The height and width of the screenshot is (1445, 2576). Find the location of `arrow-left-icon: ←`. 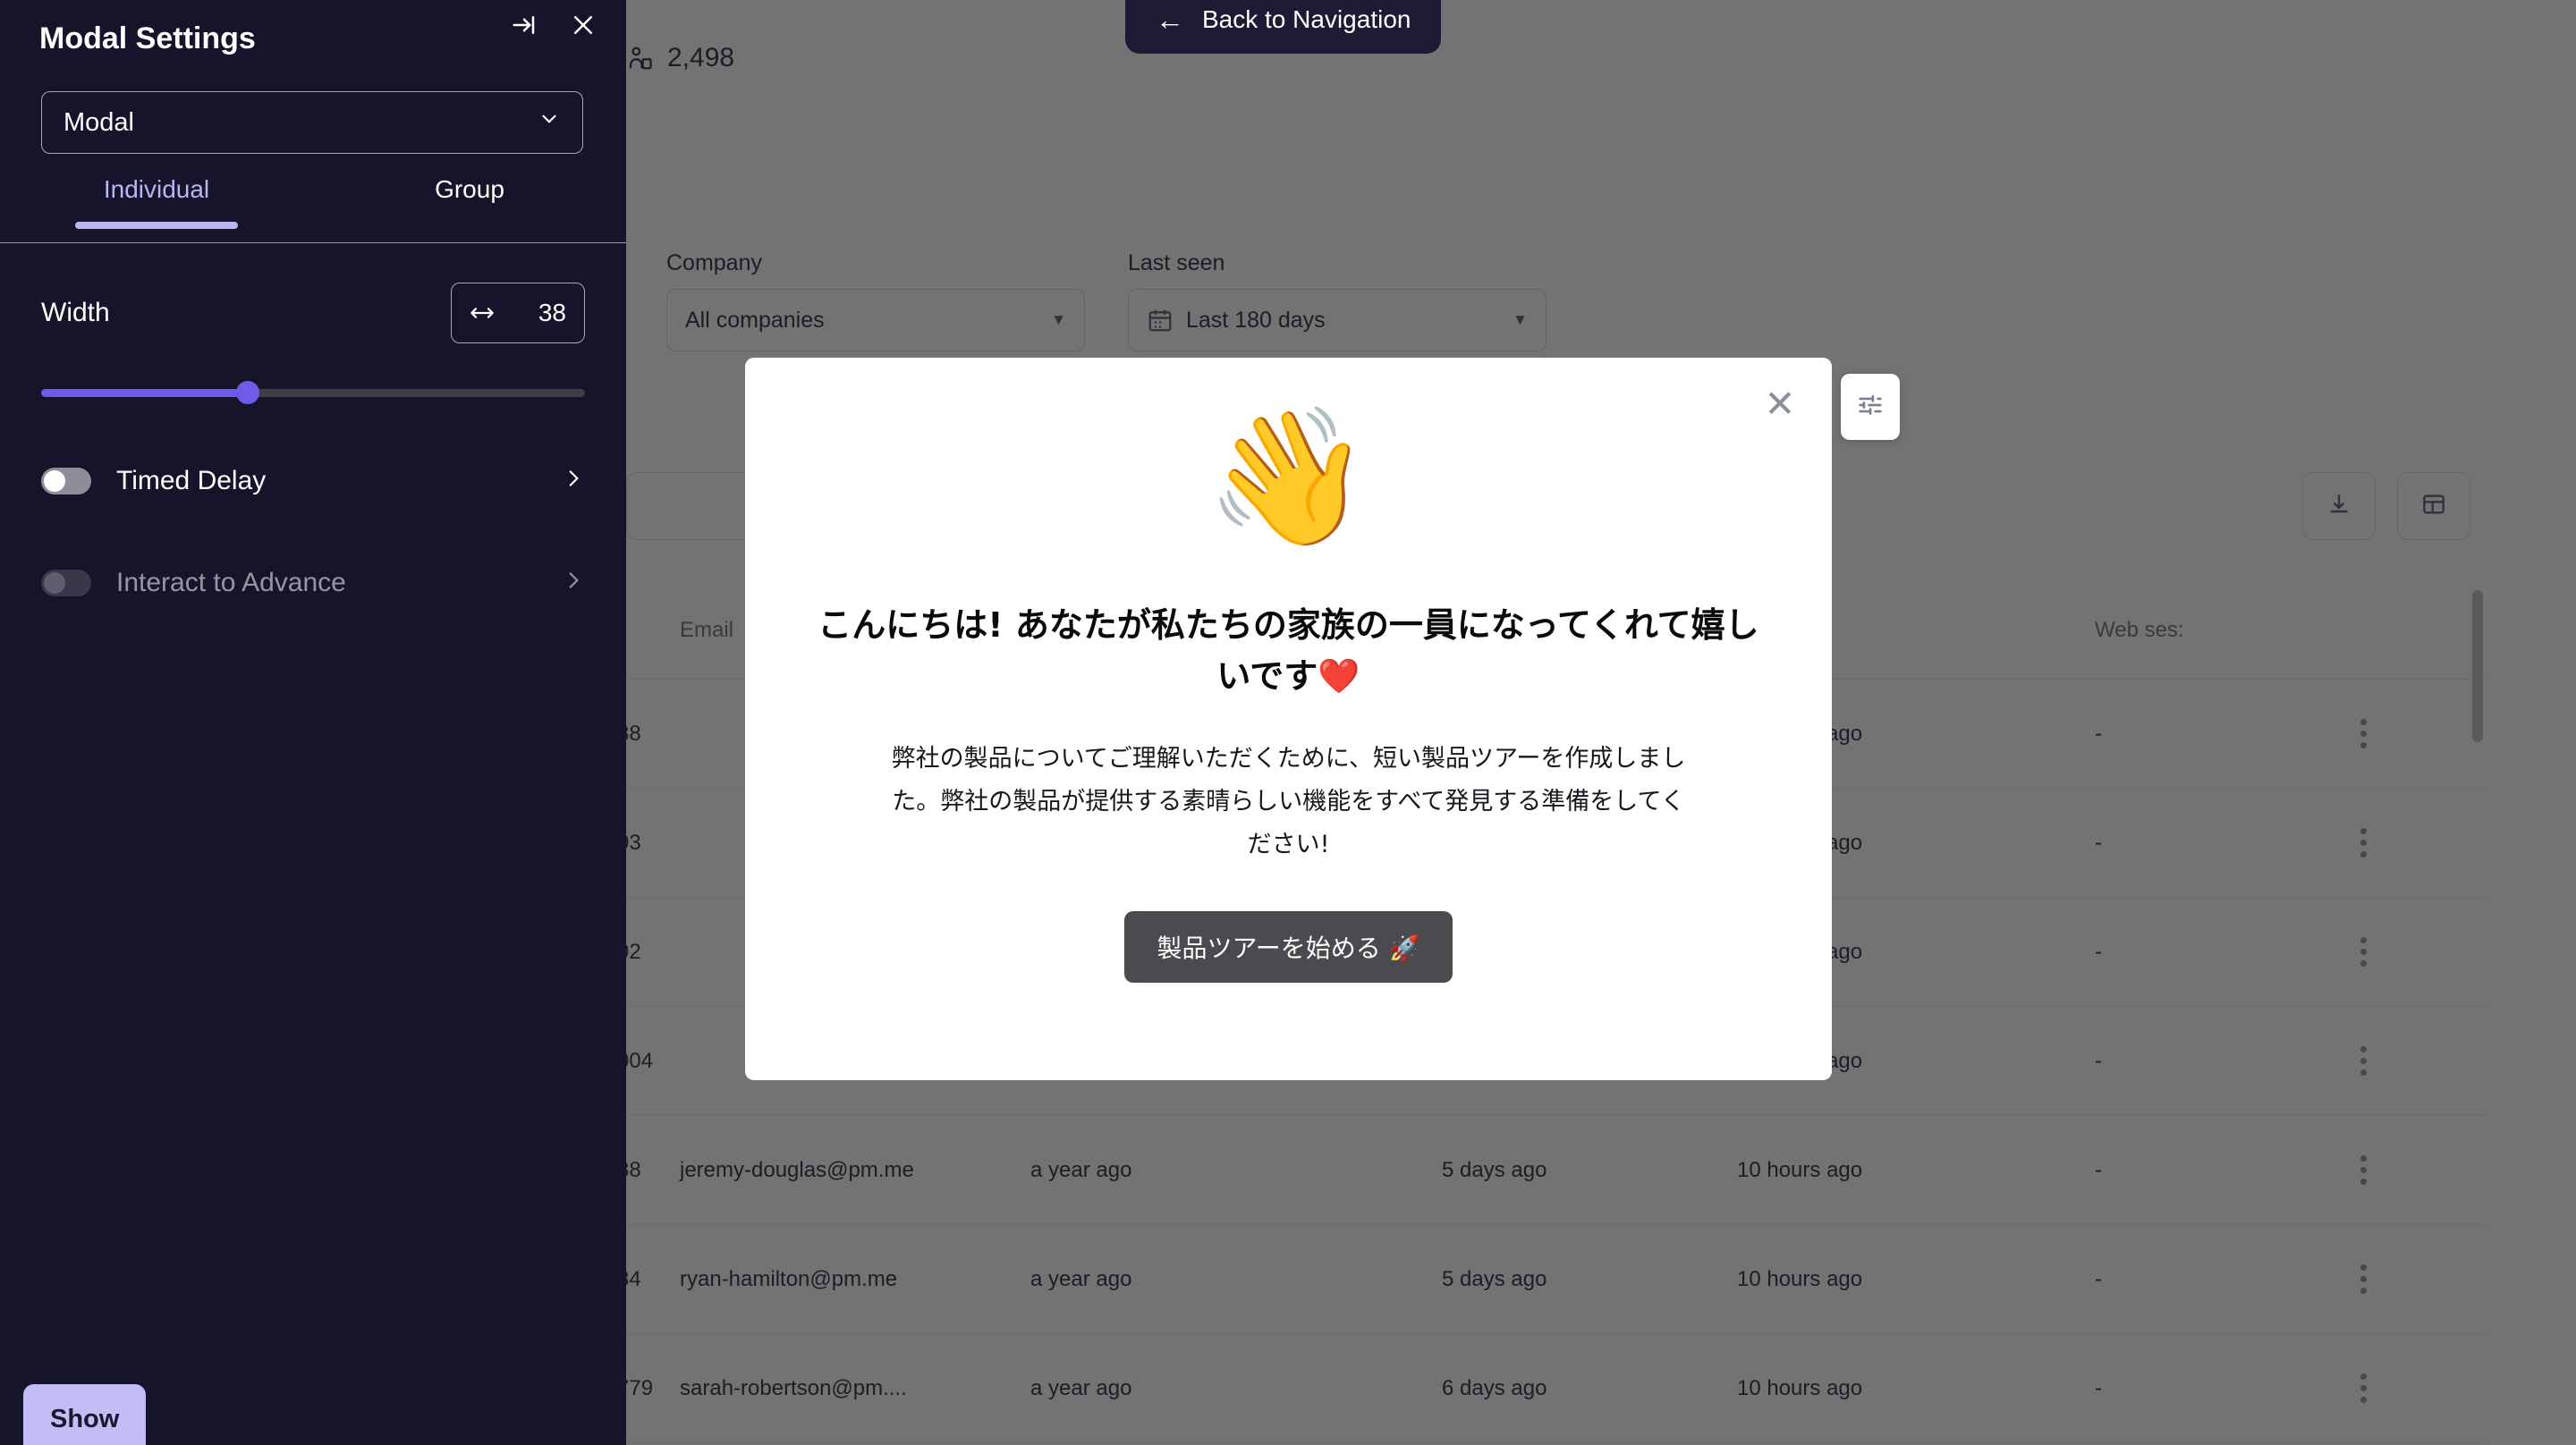

arrow-left-icon: ← is located at coordinates (1170, 20).